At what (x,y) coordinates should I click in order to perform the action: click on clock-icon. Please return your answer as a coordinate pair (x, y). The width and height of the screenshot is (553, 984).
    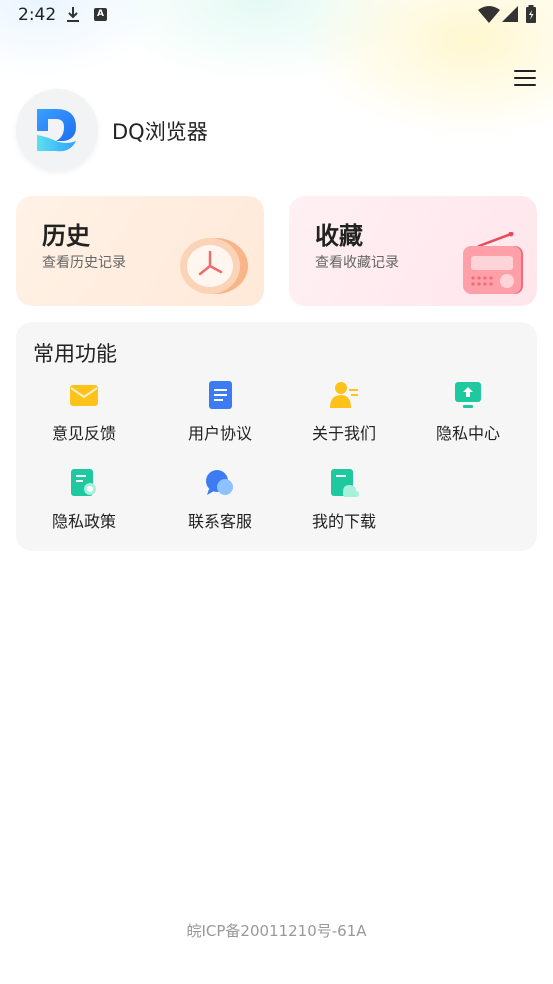
    Looking at the image, I should click on (214, 266).